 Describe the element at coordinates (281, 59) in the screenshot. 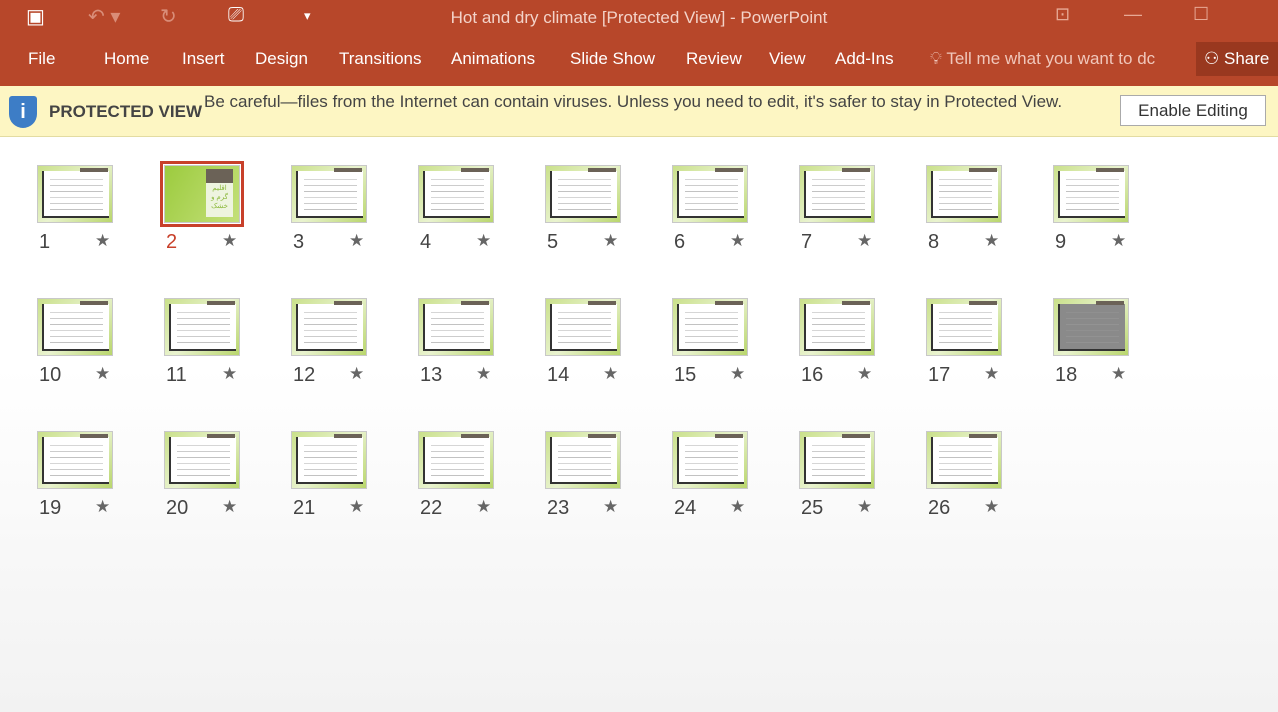

I see `tab-design: Design` at that location.